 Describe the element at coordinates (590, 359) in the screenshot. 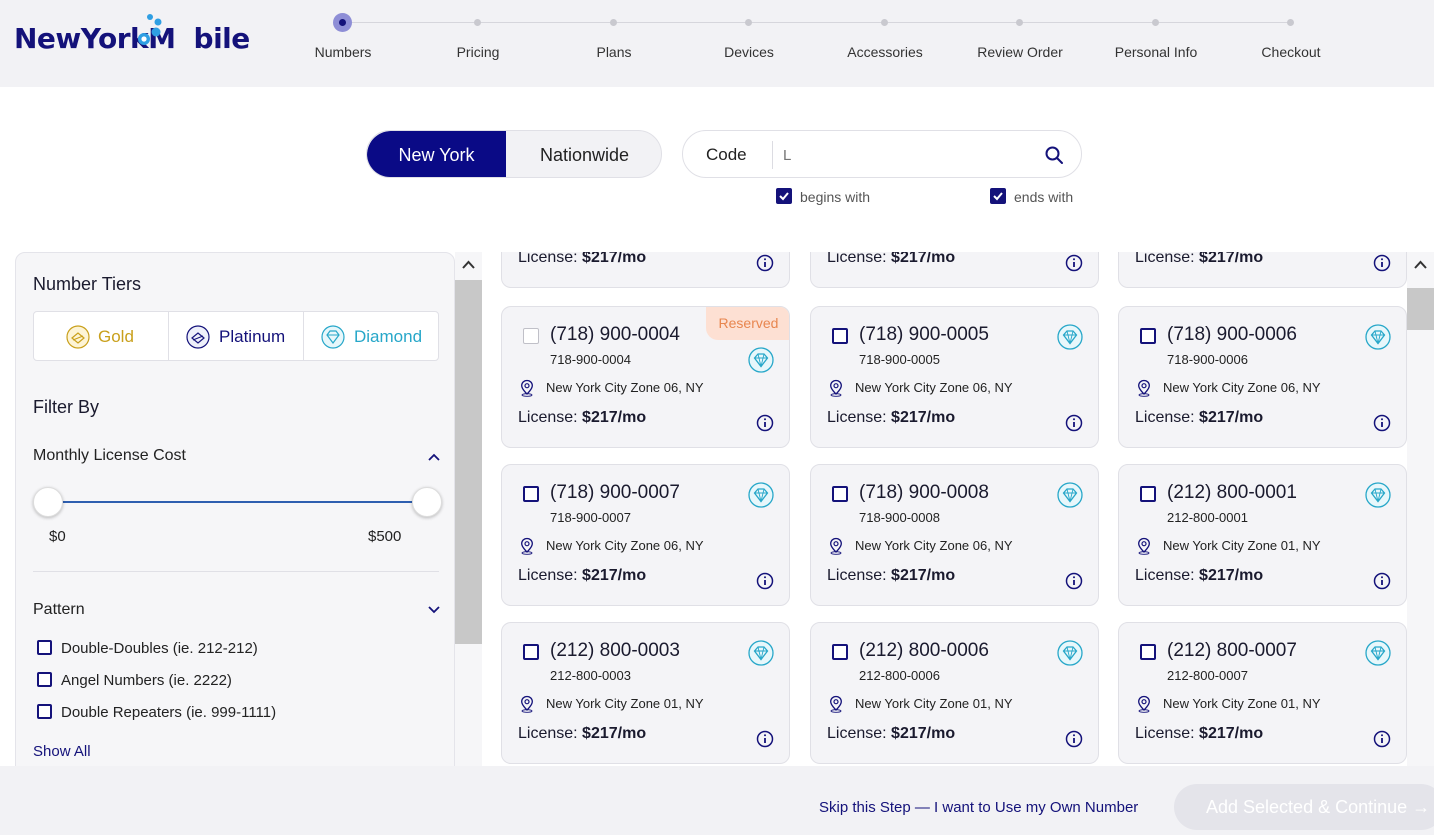

I see `phone-number-plain: 718-900-0004` at that location.